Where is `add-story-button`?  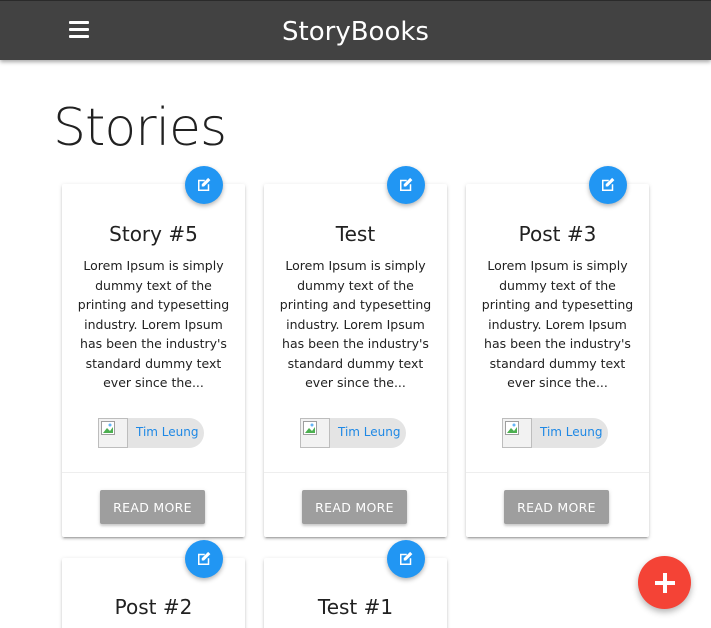 add-story-button is located at coordinates (664, 582).